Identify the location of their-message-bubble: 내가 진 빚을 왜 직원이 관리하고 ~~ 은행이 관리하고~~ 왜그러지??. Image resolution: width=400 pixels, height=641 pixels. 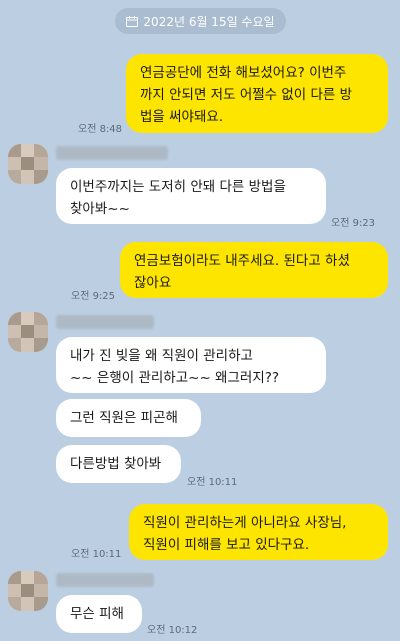
(191, 365).